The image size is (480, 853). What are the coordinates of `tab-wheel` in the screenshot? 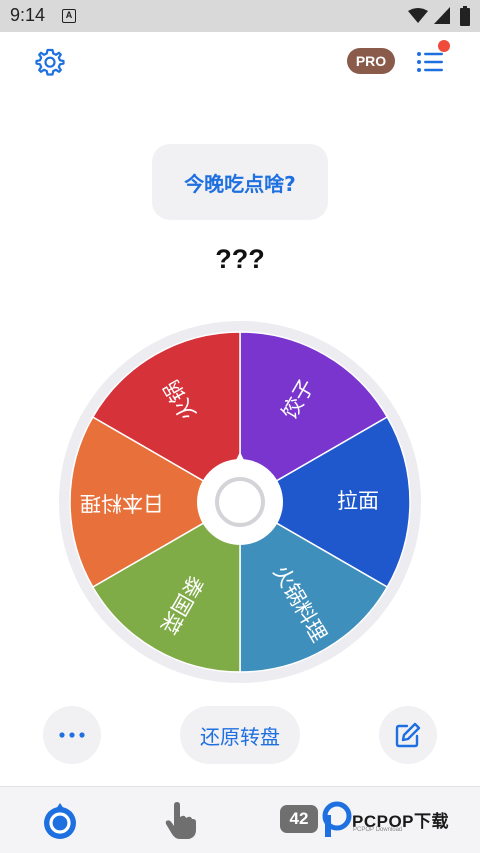 It's located at (60, 821).